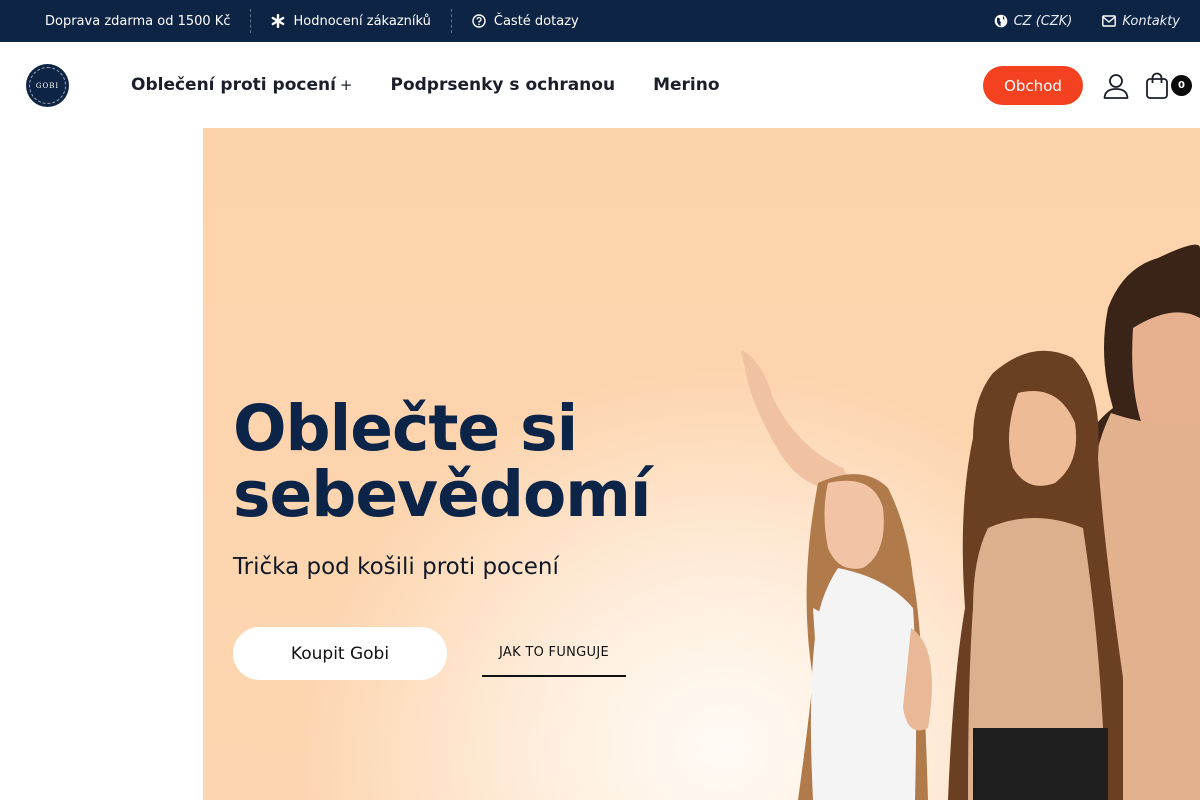 This screenshot has width=1200, height=800. Describe the element at coordinates (479, 21) in the screenshot. I see `question-circle-icon` at that location.